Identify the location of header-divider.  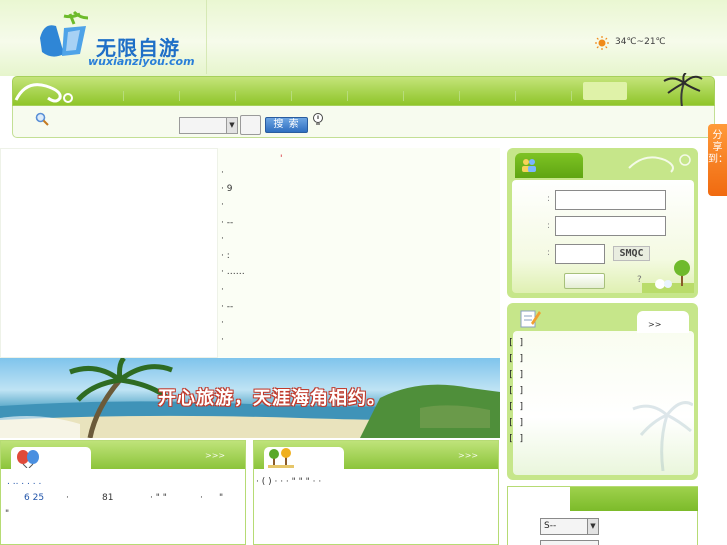
(206, 37).